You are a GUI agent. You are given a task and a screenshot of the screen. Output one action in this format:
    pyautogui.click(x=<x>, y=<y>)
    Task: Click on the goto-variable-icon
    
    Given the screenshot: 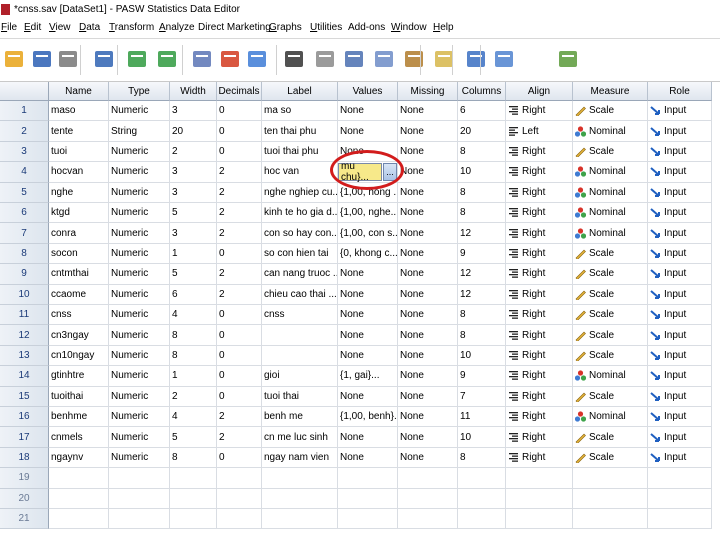 What is the action you would take?
    pyautogui.click(x=230, y=59)
    